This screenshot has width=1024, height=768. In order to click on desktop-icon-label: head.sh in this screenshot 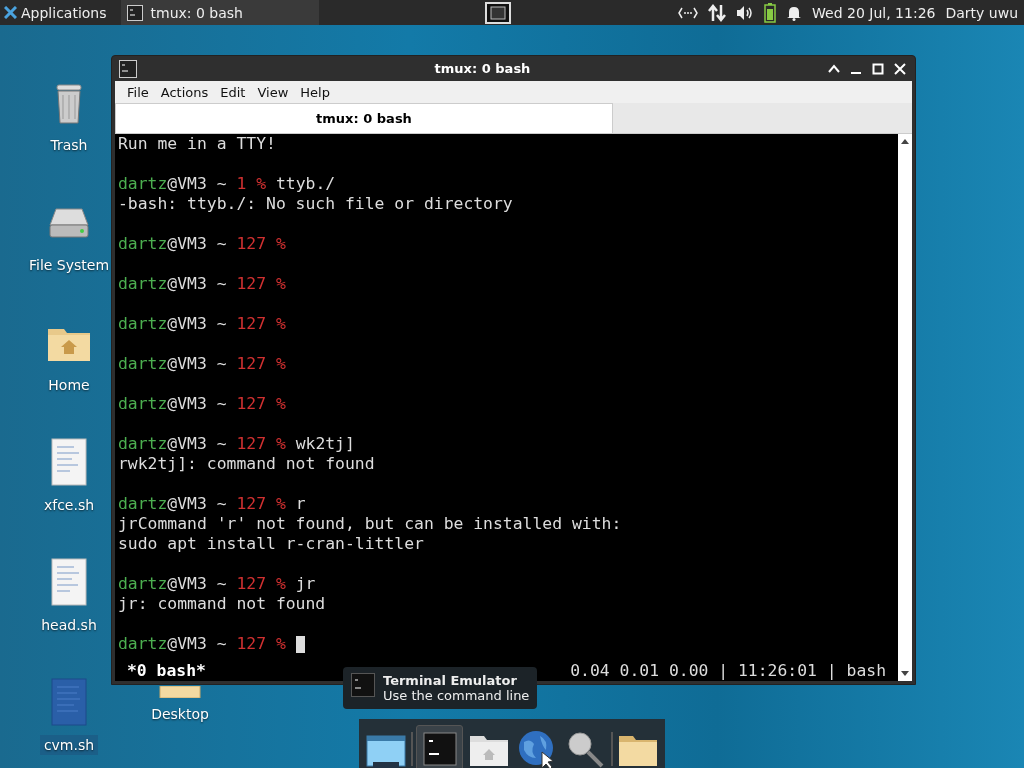, I will do `click(69, 625)`.